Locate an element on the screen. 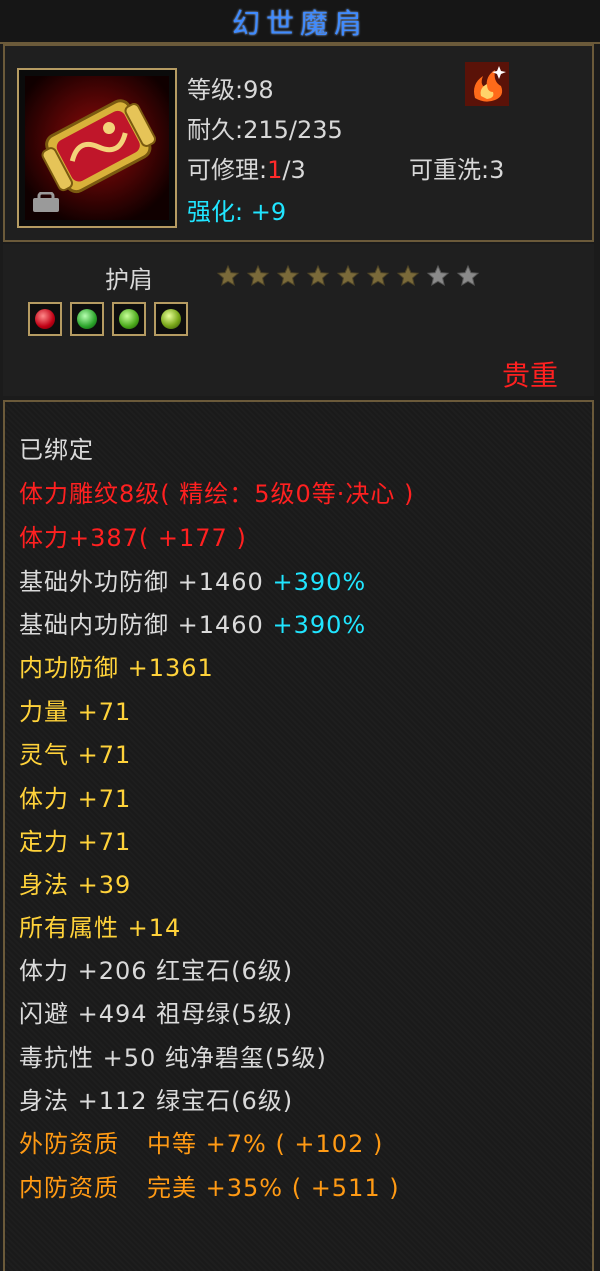 The height and width of the screenshot is (1271, 600). rewash-line: 可重洗:3 is located at coordinates (456, 167).